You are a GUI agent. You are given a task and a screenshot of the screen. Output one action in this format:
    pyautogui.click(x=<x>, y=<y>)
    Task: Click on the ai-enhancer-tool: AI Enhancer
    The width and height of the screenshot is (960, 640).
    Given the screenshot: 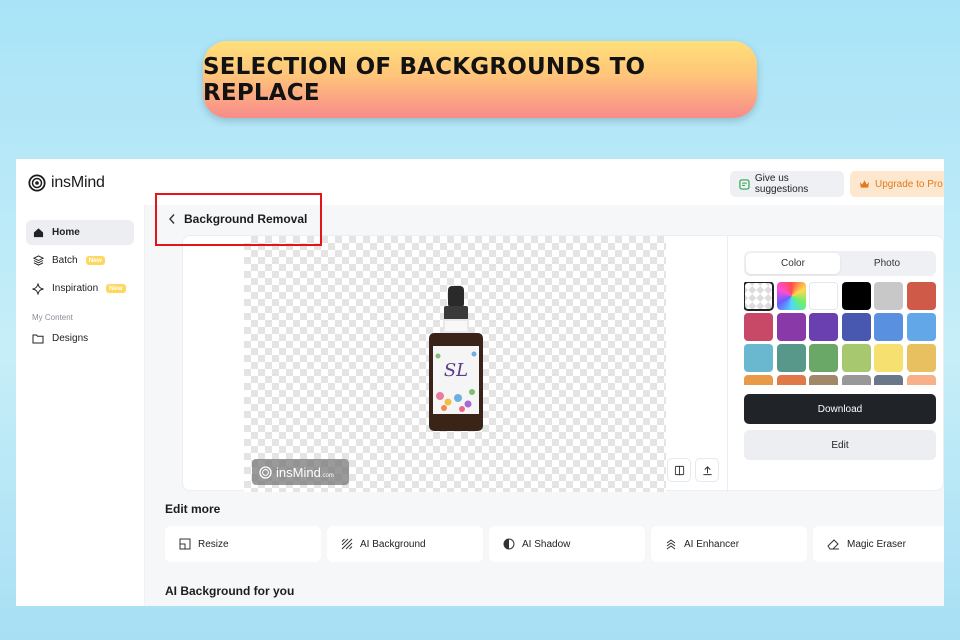 What is the action you would take?
    pyautogui.click(x=729, y=544)
    